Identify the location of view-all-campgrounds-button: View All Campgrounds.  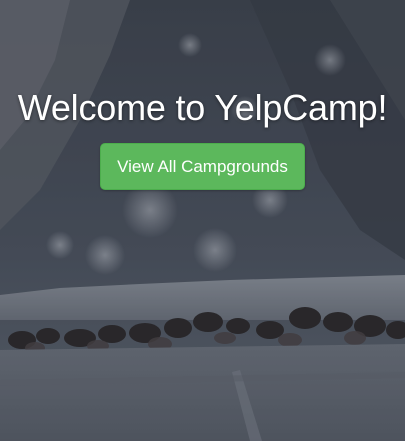
(202, 166).